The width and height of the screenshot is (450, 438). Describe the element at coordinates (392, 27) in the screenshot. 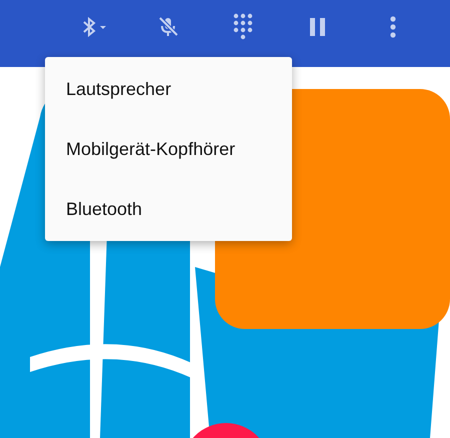

I see `more-icon` at that location.